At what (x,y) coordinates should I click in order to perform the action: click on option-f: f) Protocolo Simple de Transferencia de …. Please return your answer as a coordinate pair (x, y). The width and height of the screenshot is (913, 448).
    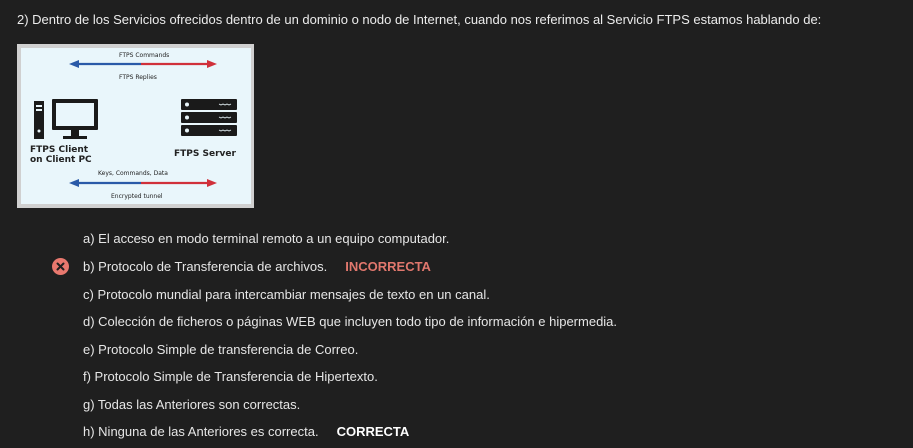
    Looking at the image, I should click on (230, 376).